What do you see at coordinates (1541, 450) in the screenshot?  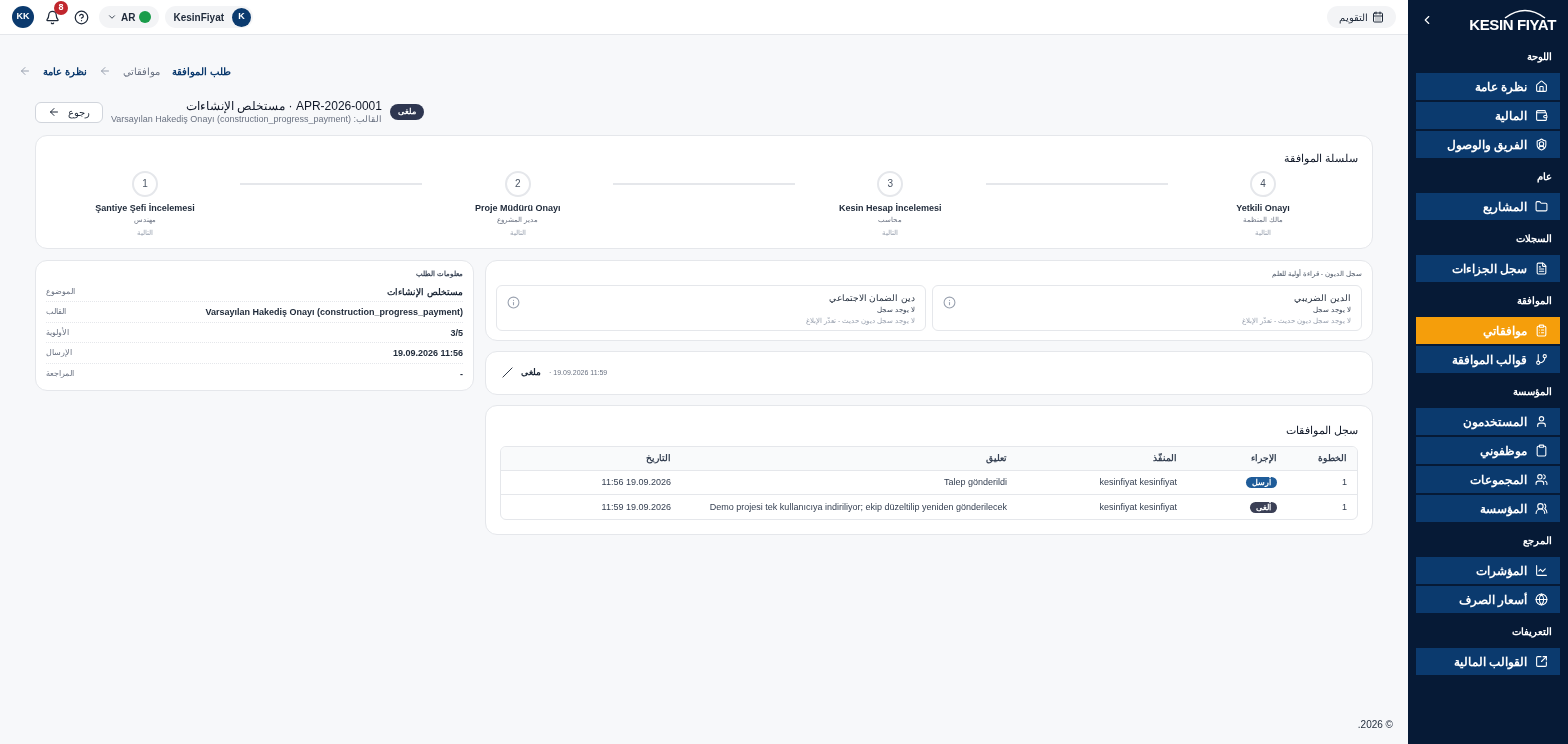 I see `clipboard-icon` at bounding box center [1541, 450].